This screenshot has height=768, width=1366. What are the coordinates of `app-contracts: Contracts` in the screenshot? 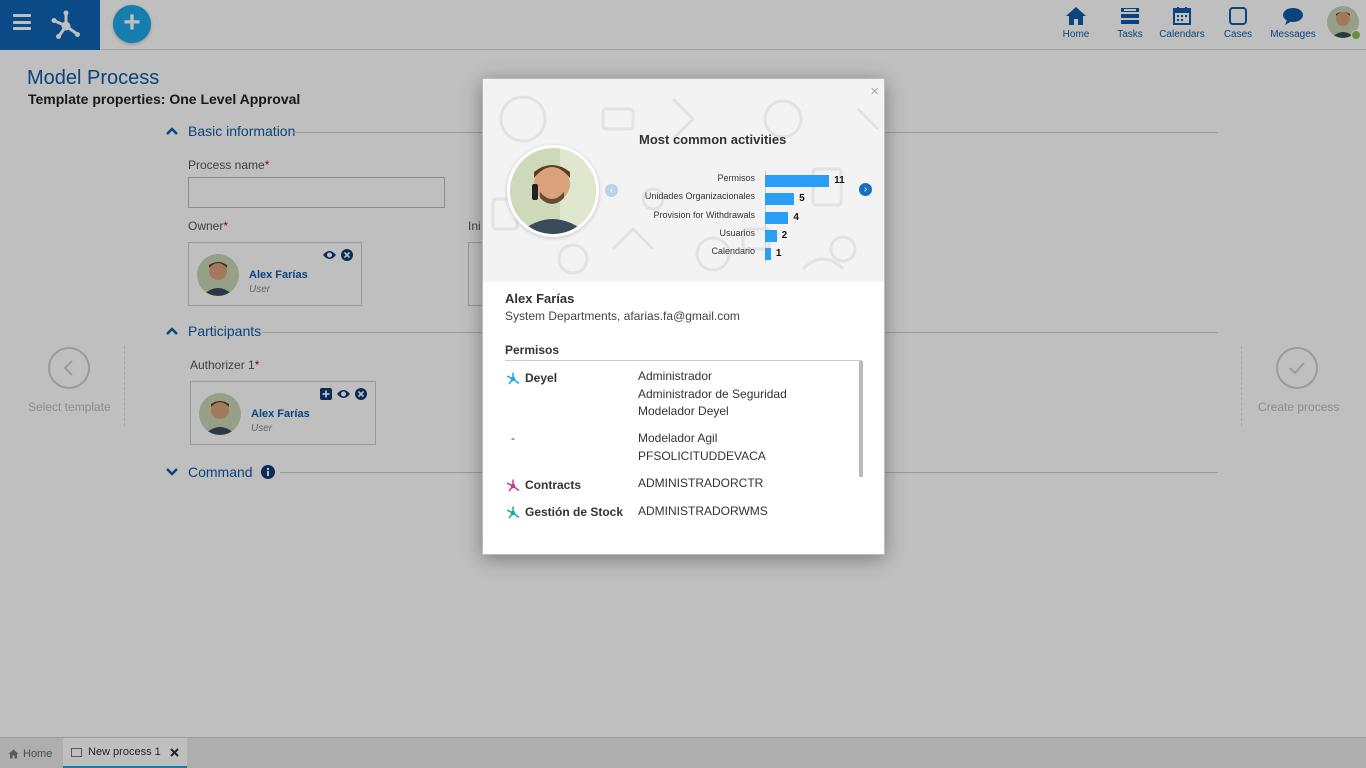 It's located at (543, 485).